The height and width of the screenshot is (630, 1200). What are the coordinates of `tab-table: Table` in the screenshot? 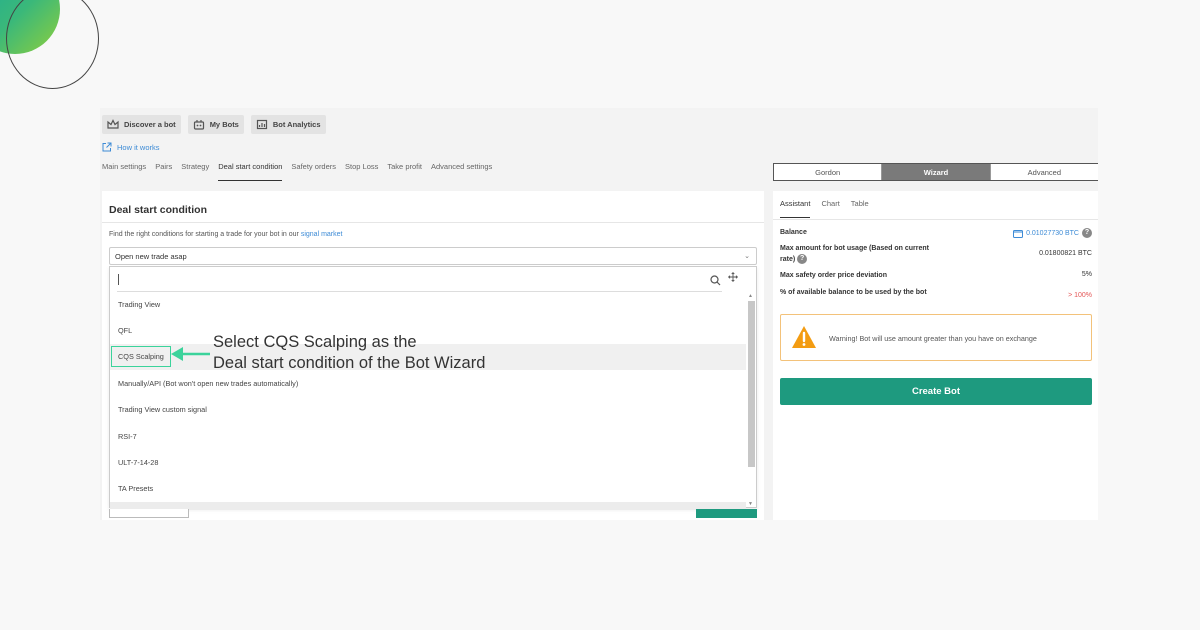 It's located at (860, 208).